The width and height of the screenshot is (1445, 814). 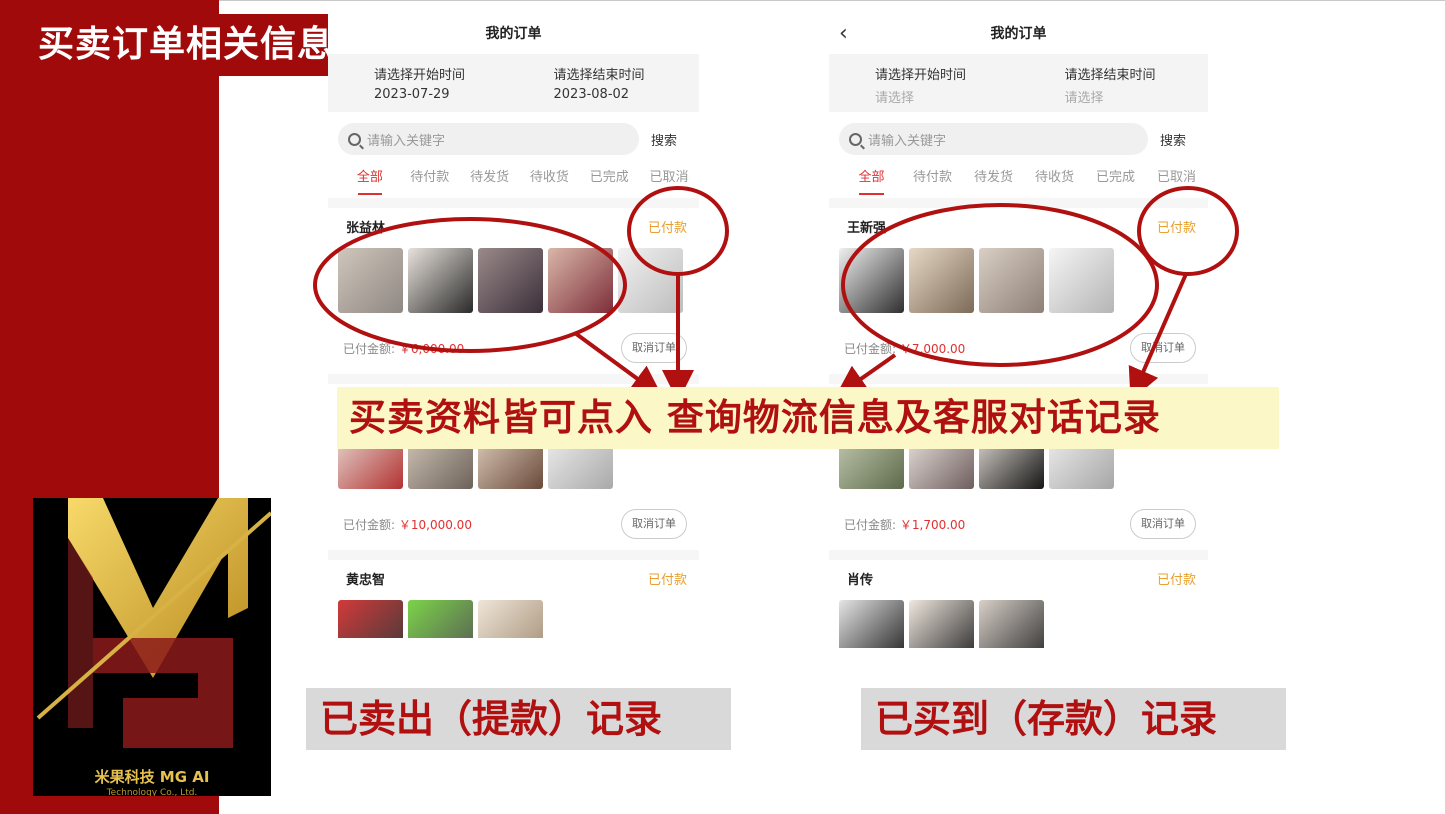 I want to click on end-date-picker: 请选择结束时间 请选择, so click(x=1114, y=83).